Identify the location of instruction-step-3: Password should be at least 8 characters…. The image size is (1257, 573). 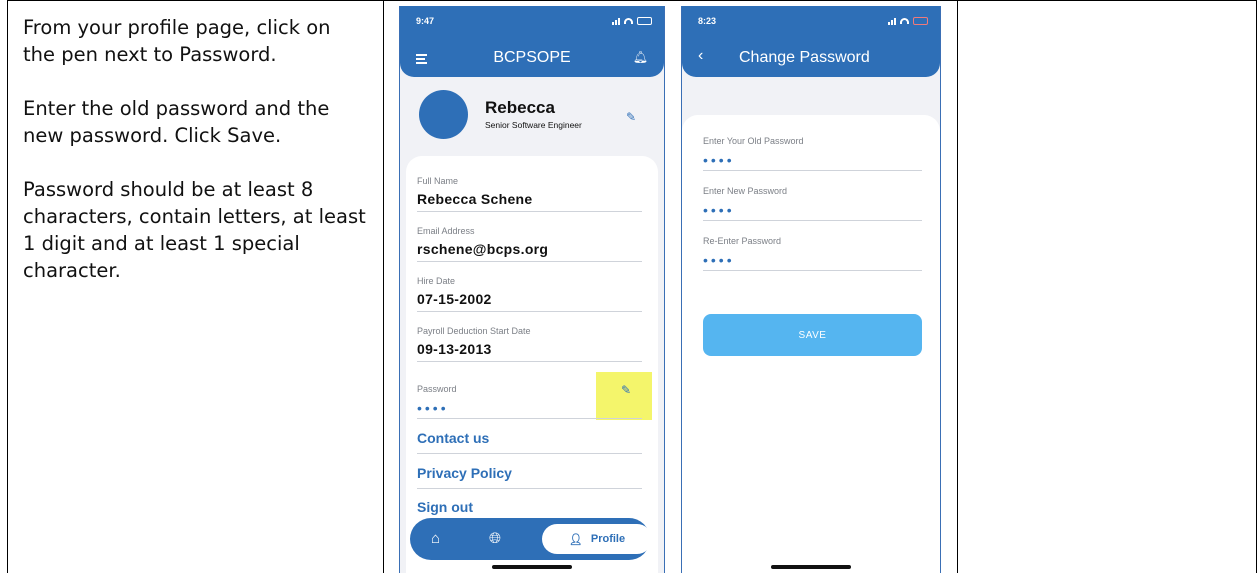
(194, 230).